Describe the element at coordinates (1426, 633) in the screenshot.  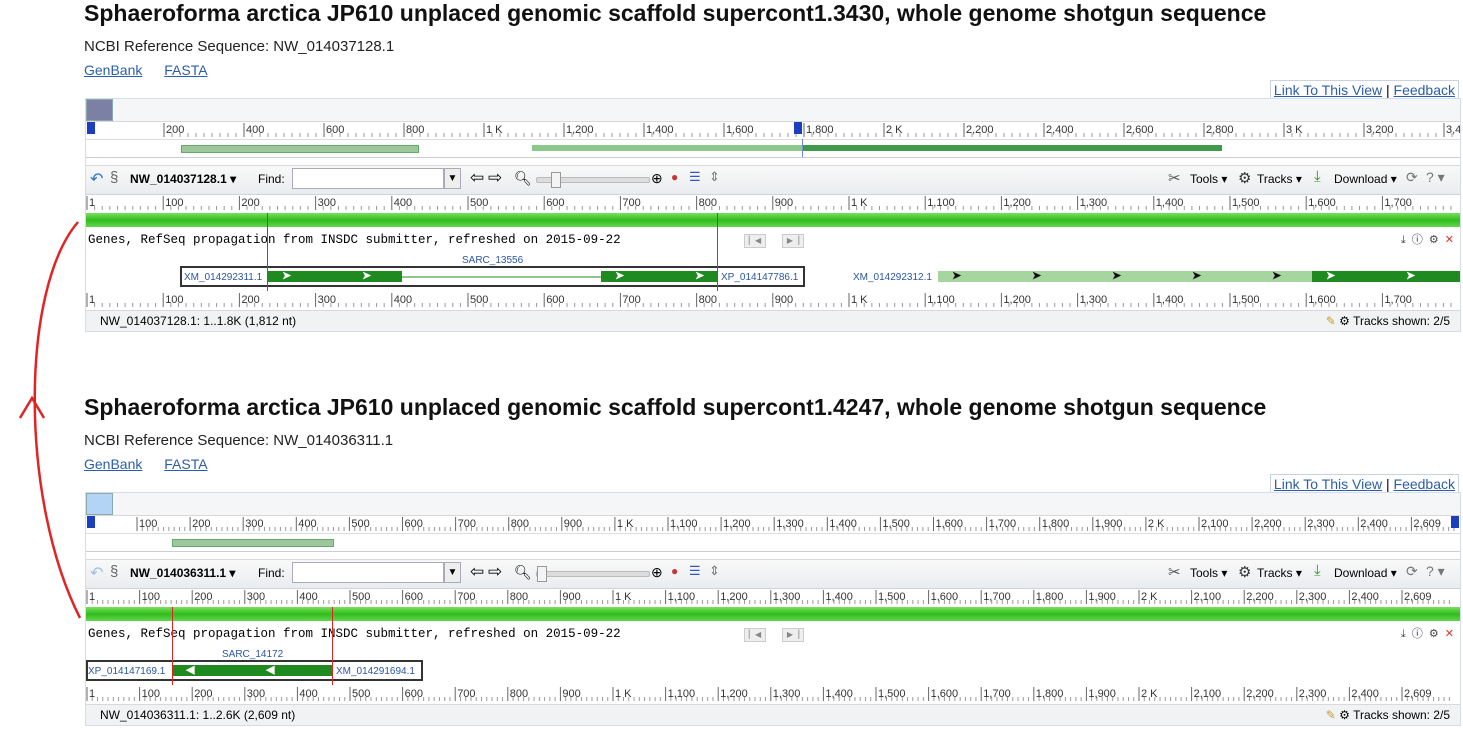
I see `track-controls: ⤓ ⓘ ⚙ ✕` at that location.